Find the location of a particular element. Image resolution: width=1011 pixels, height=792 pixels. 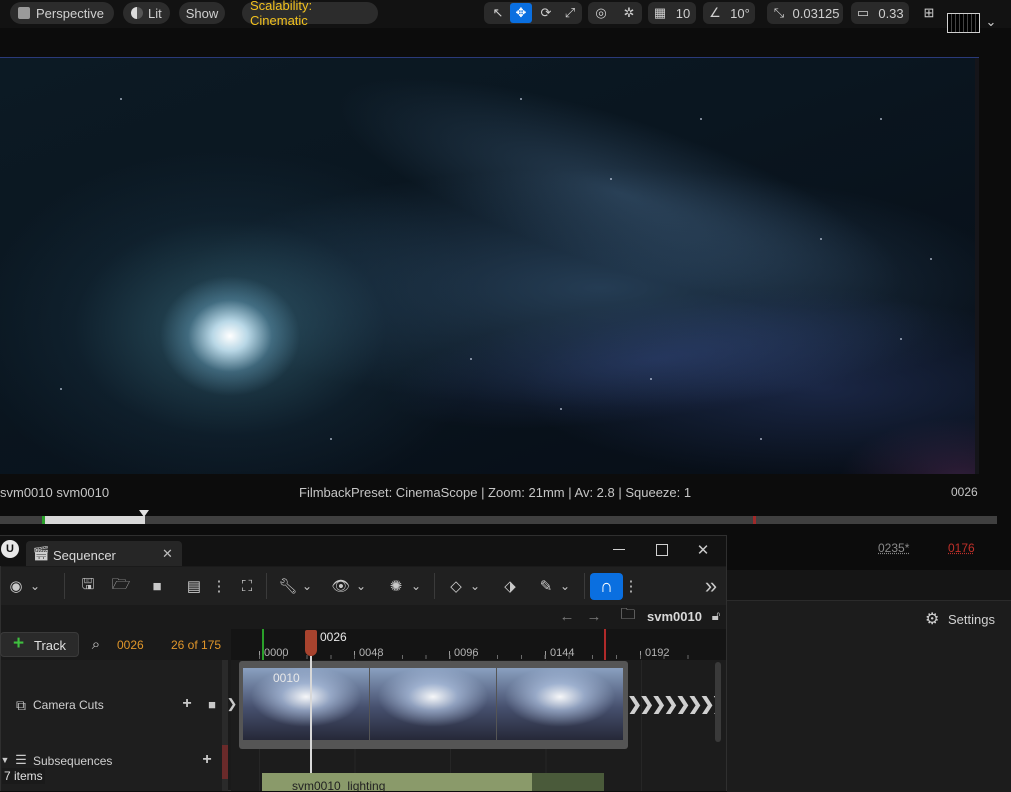

world-icon: ◉ is located at coordinates (16, 586).